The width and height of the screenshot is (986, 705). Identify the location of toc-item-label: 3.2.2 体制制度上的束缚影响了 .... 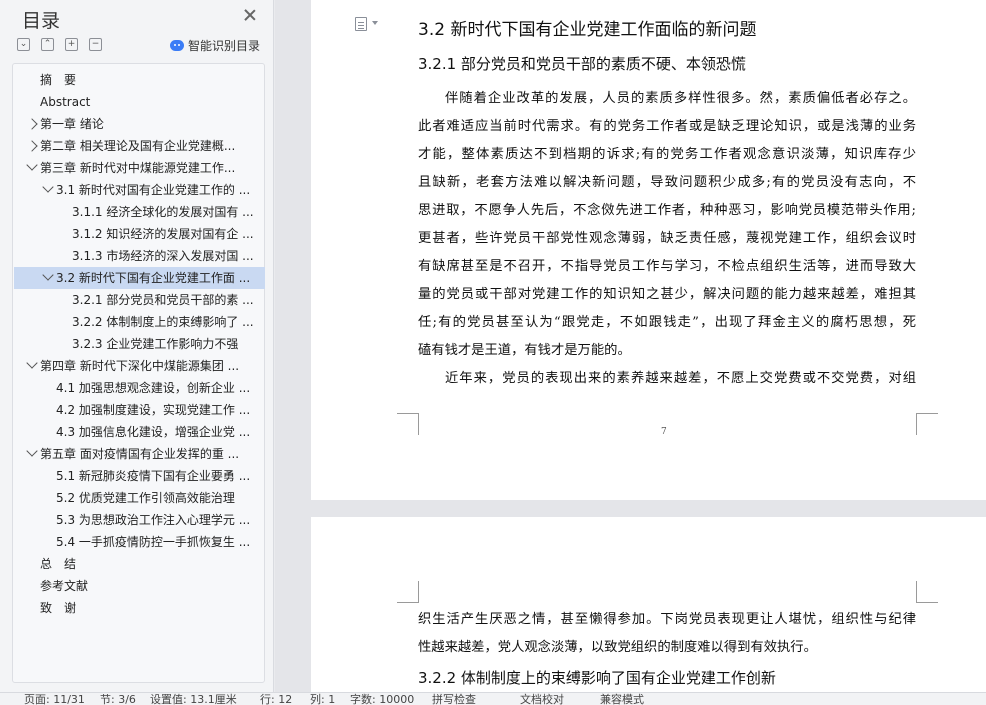
(163, 322).